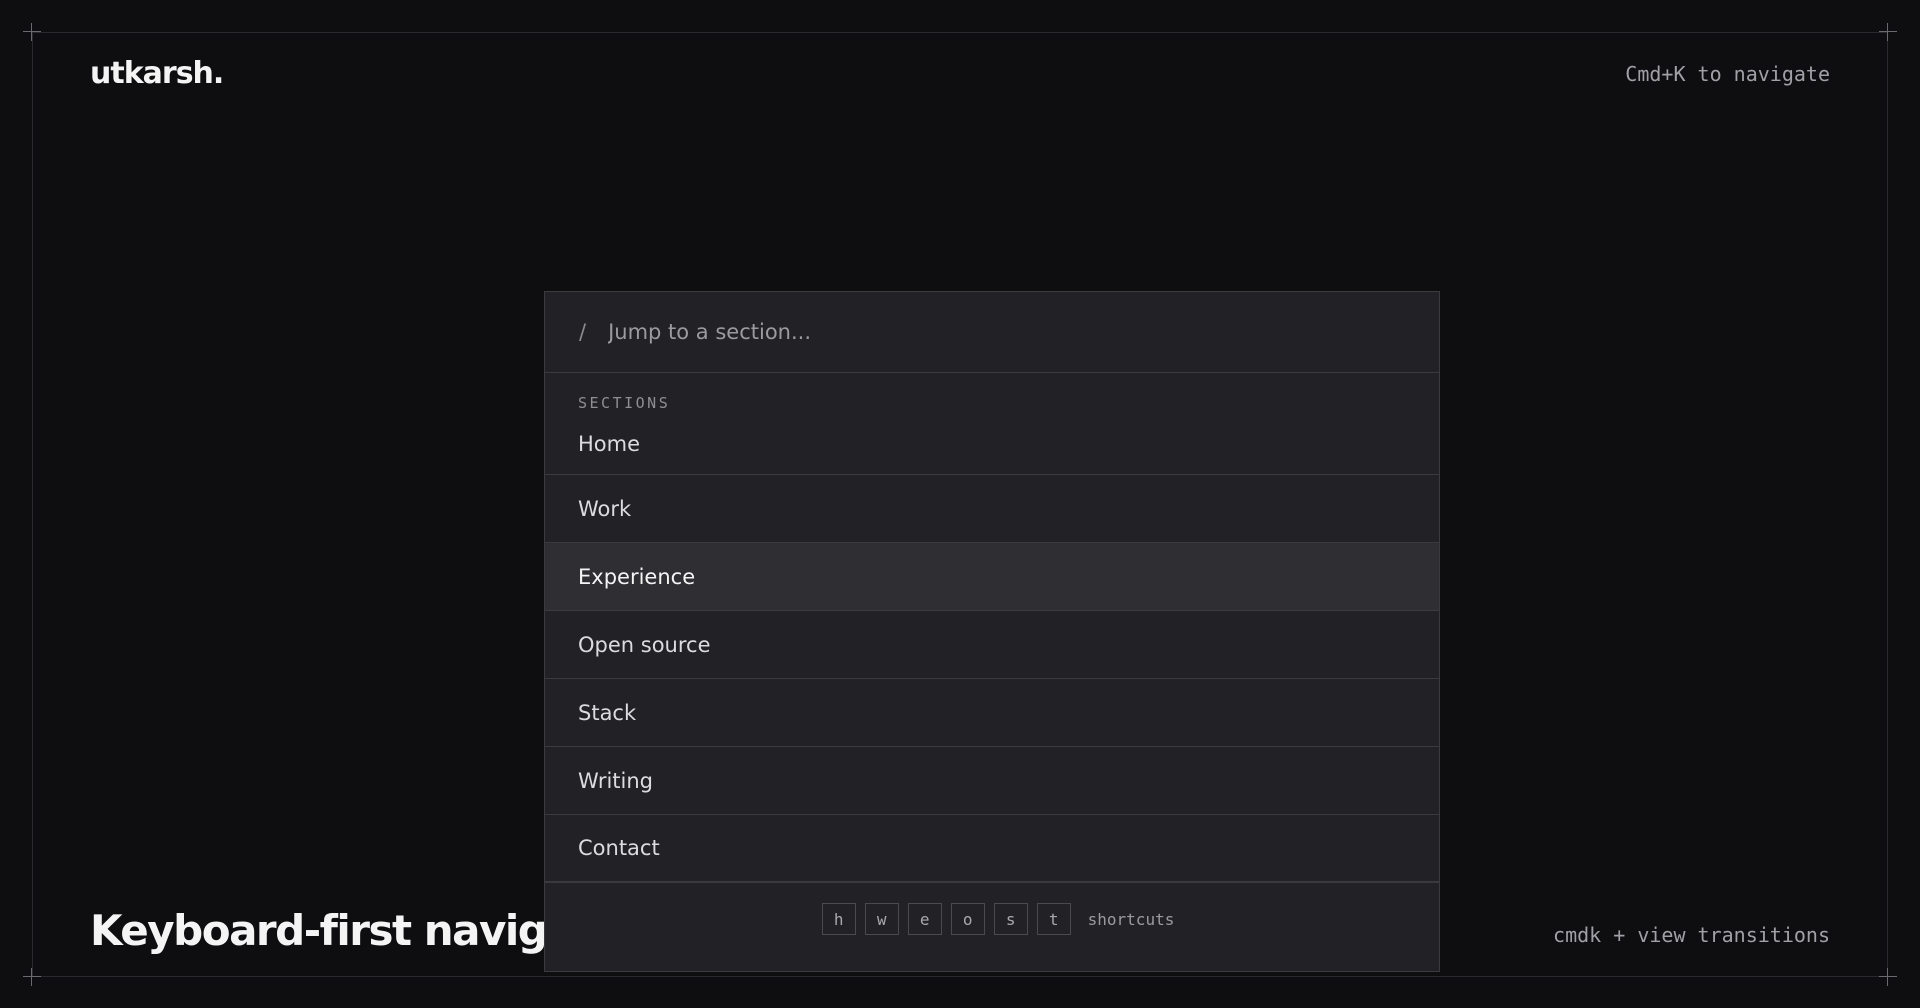 This screenshot has width=1920, height=1008. I want to click on navigate-hint: Cmd+K to navigate, so click(1727, 74).